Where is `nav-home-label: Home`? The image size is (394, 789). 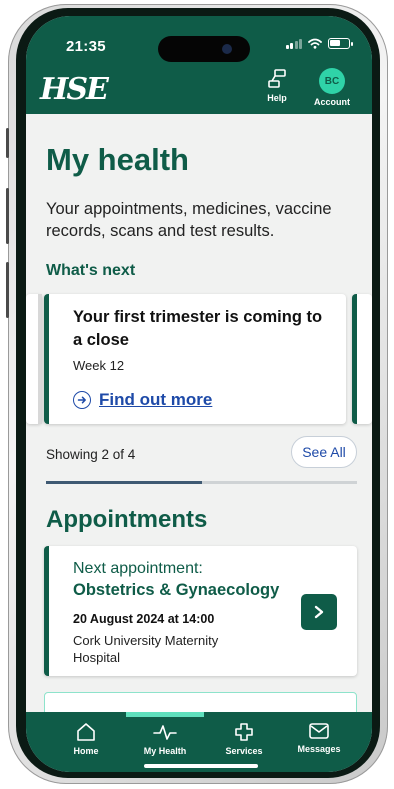
nav-home-label: Home is located at coordinates (86, 751).